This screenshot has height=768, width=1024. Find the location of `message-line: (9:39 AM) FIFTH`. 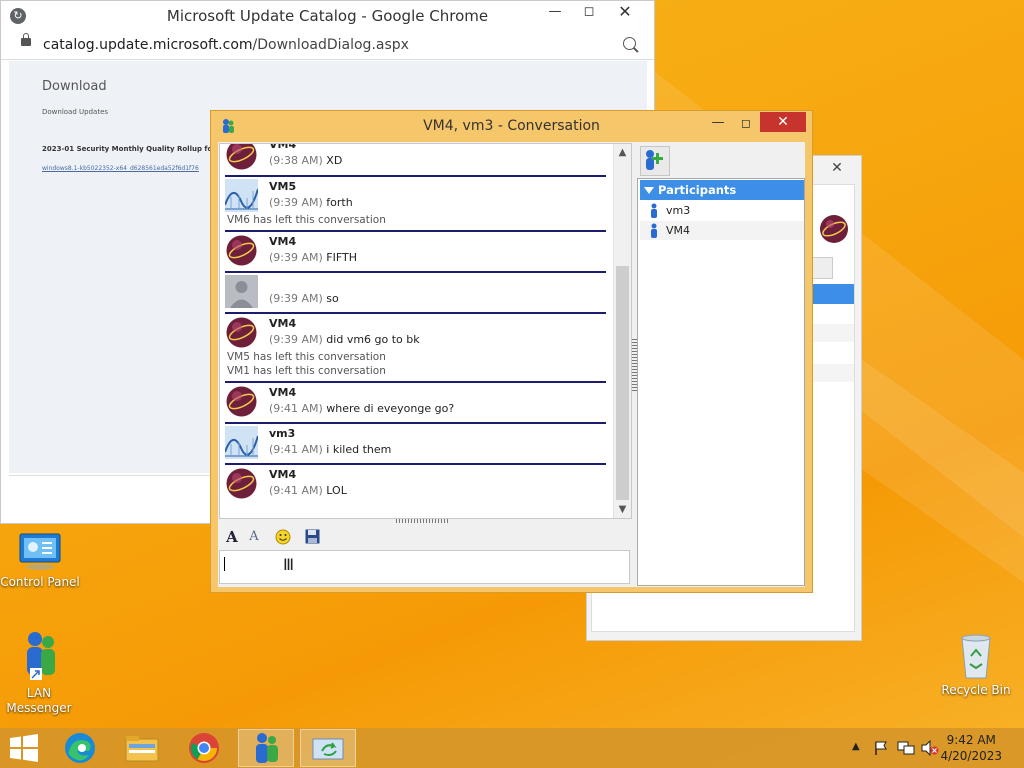

message-line: (9:39 AM) FIFTH is located at coordinates (313, 257).